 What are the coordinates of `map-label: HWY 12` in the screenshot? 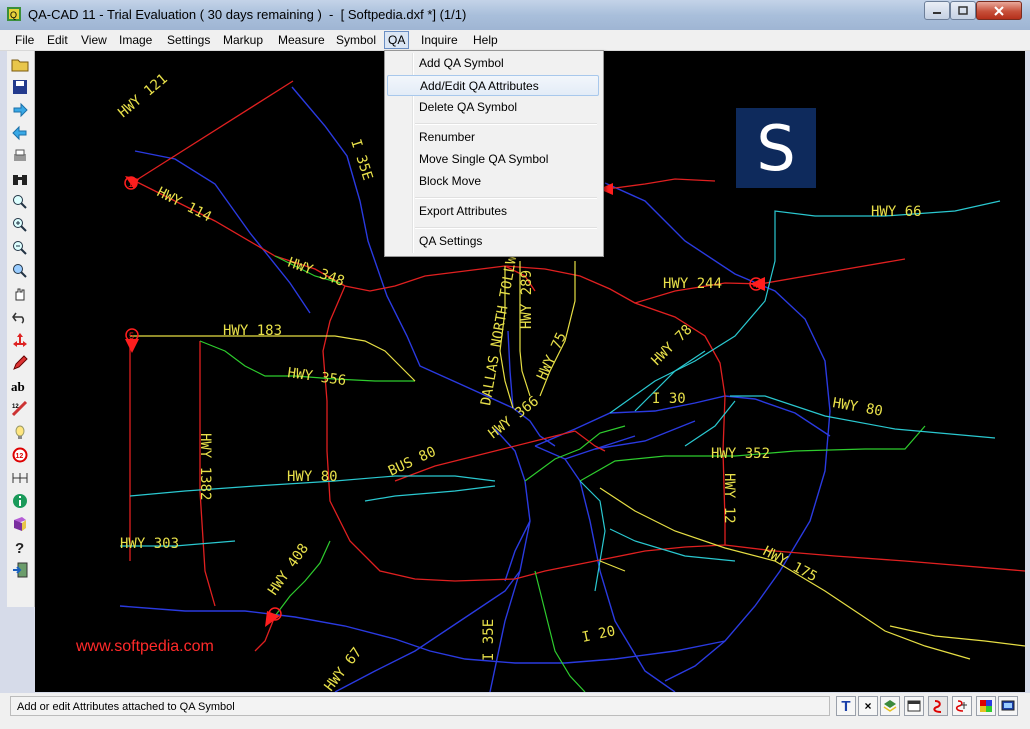 It's located at (729, 498).